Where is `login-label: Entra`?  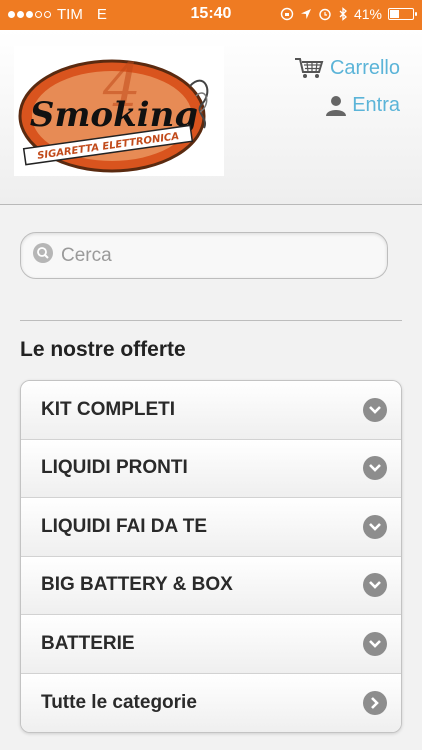
login-label: Entra is located at coordinates (376, 105).